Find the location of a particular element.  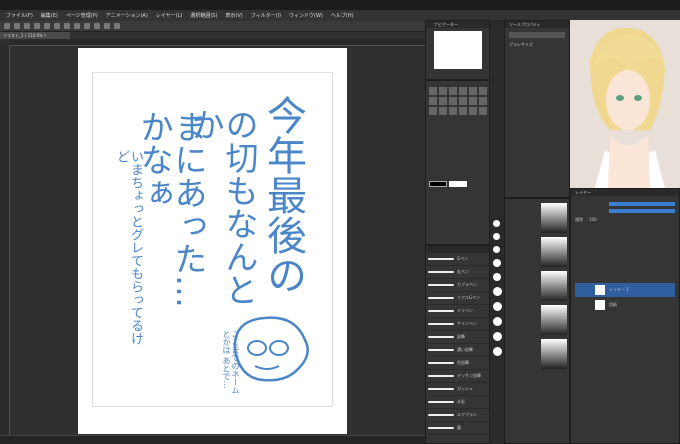

layer-row-paper: 用紙 is located at coordinates (625, 305).